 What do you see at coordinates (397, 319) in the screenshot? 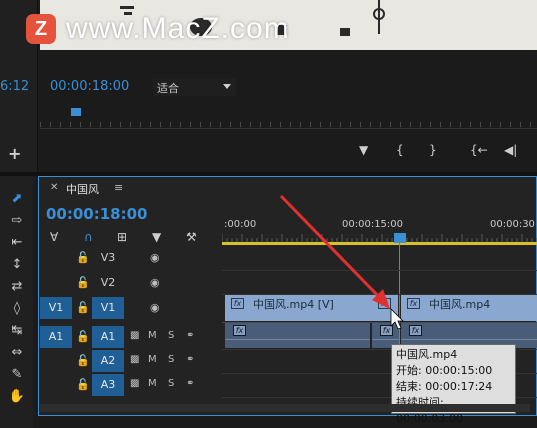
I see `mouse-cursor-icon` at bounding box center [397, 319].